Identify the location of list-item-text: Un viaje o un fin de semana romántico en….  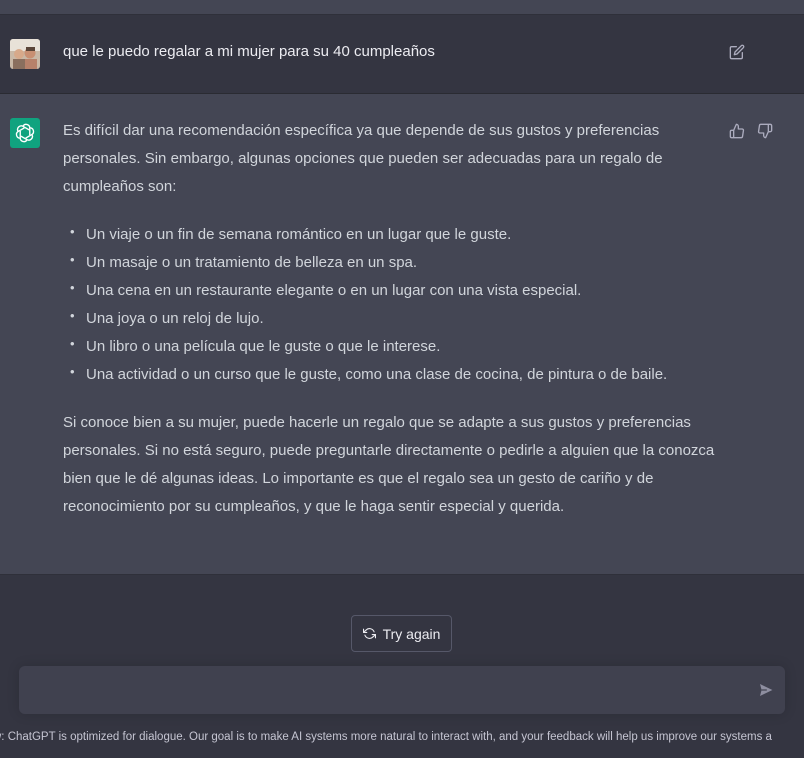
(299, 234).